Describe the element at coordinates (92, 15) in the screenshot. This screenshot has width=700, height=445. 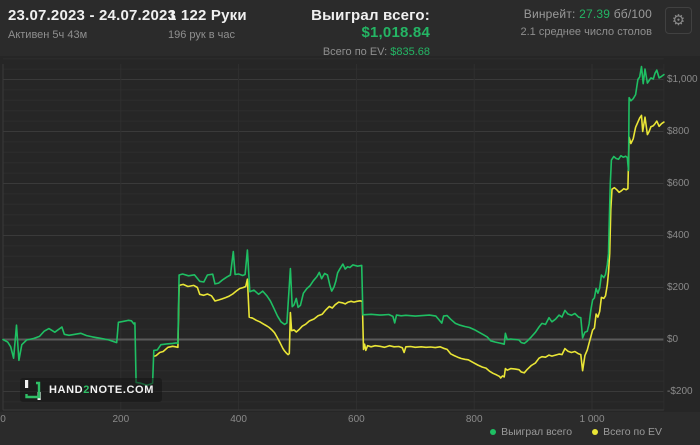
I see `date-range: 23.07.2023 - 24.07.2023` at that location.